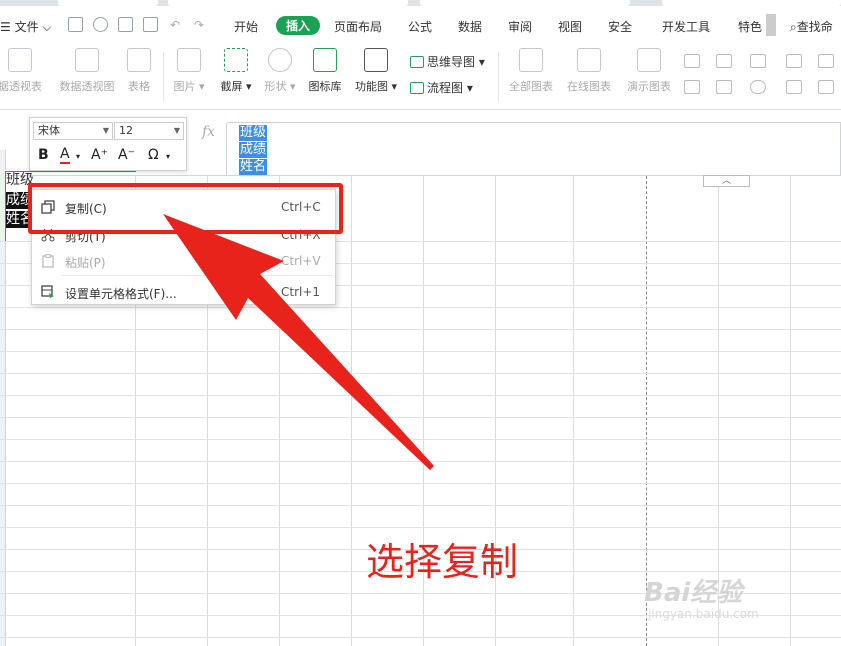 The image size is (841, 646). What do you see at coordinates (298, 25) in the screenshot?
I see `tab-insert: 插入` at bounding box center [298, 25].